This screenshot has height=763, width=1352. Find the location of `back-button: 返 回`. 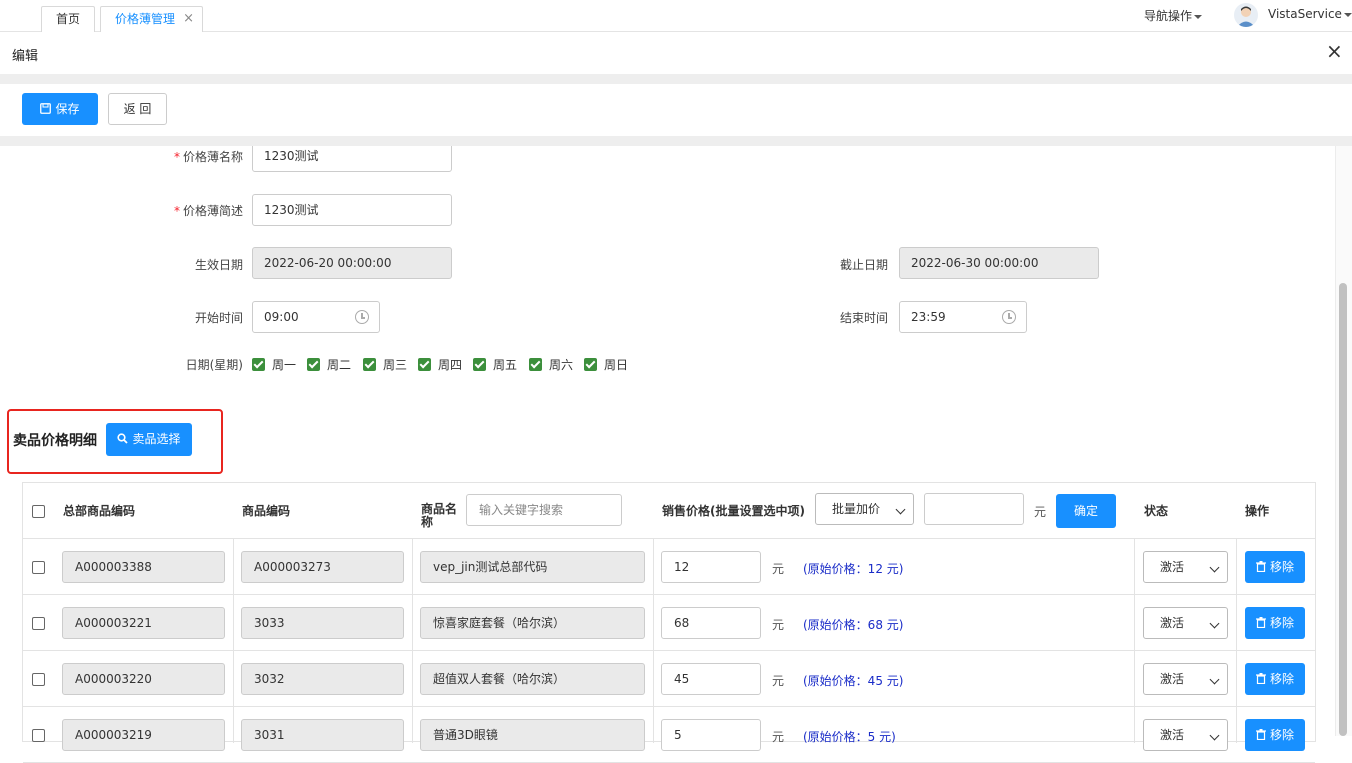

back-button: 返 回 is located at coordinates (137, 109).